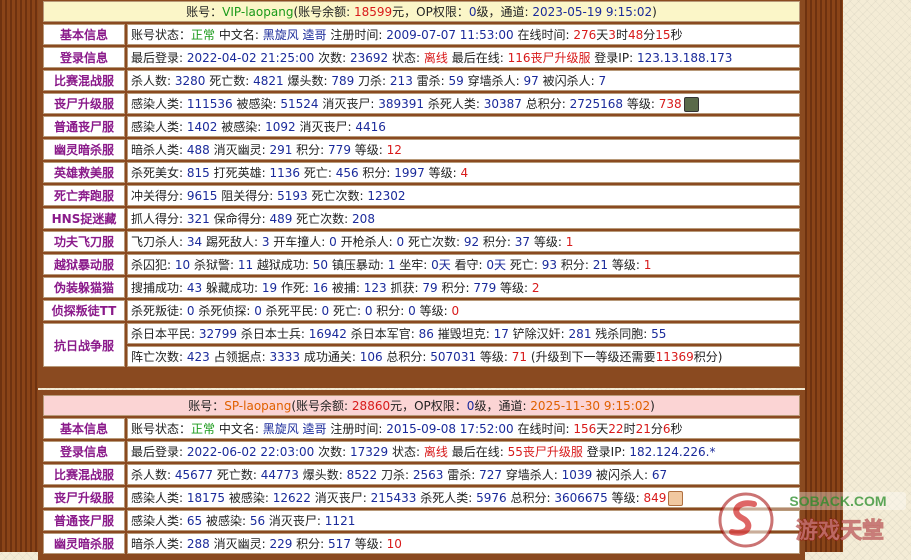 The image size is (911, 560). Describe the element at coordinates (257, 521) in the screenshot. I see `stat-value: 56` at that location.